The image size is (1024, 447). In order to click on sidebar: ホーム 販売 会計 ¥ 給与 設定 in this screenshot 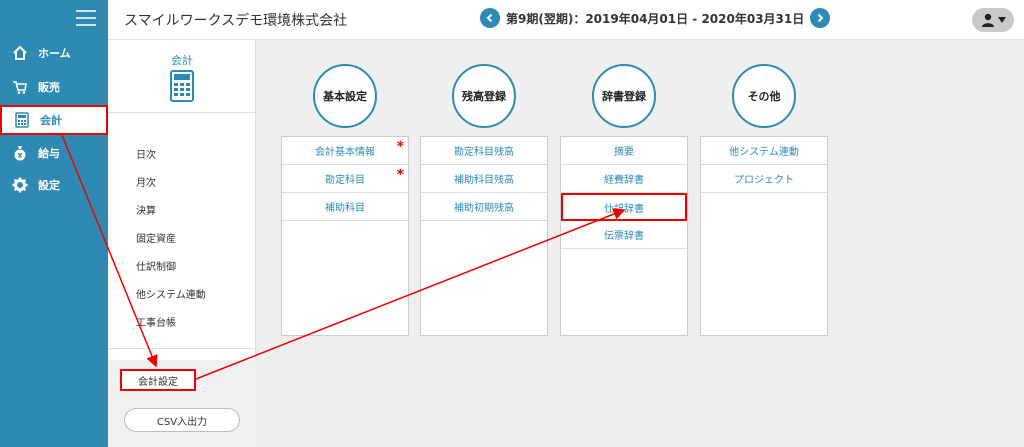, I will do `click(54, 223)`.